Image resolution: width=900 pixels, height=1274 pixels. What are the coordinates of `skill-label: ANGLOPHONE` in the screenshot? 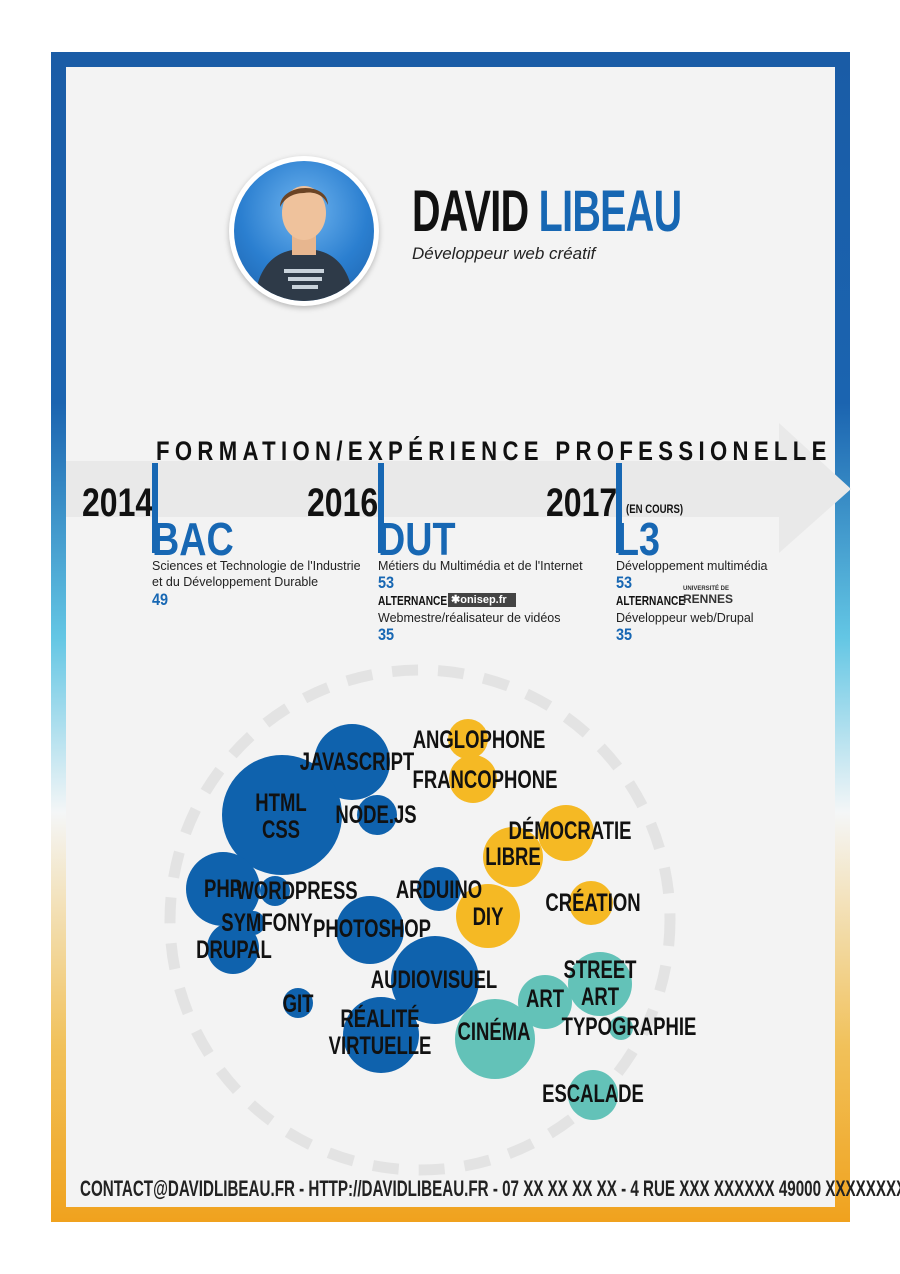 It's located at (479, 739).